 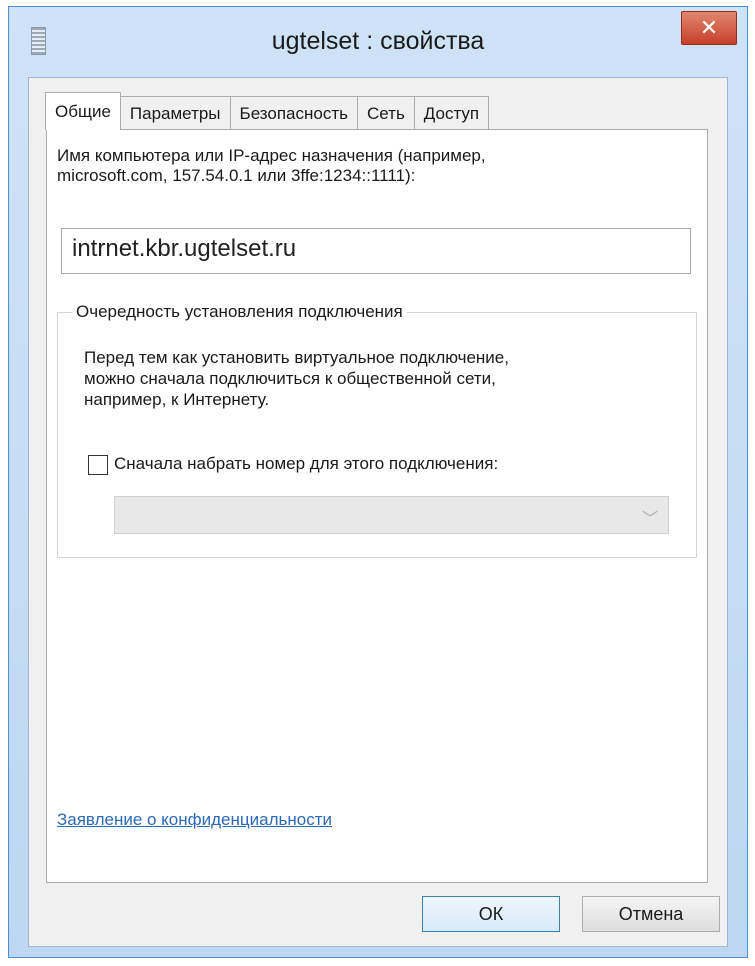 I want to click on title-bar: ugtelset : свойства ✕, so click(x=378, y=42).